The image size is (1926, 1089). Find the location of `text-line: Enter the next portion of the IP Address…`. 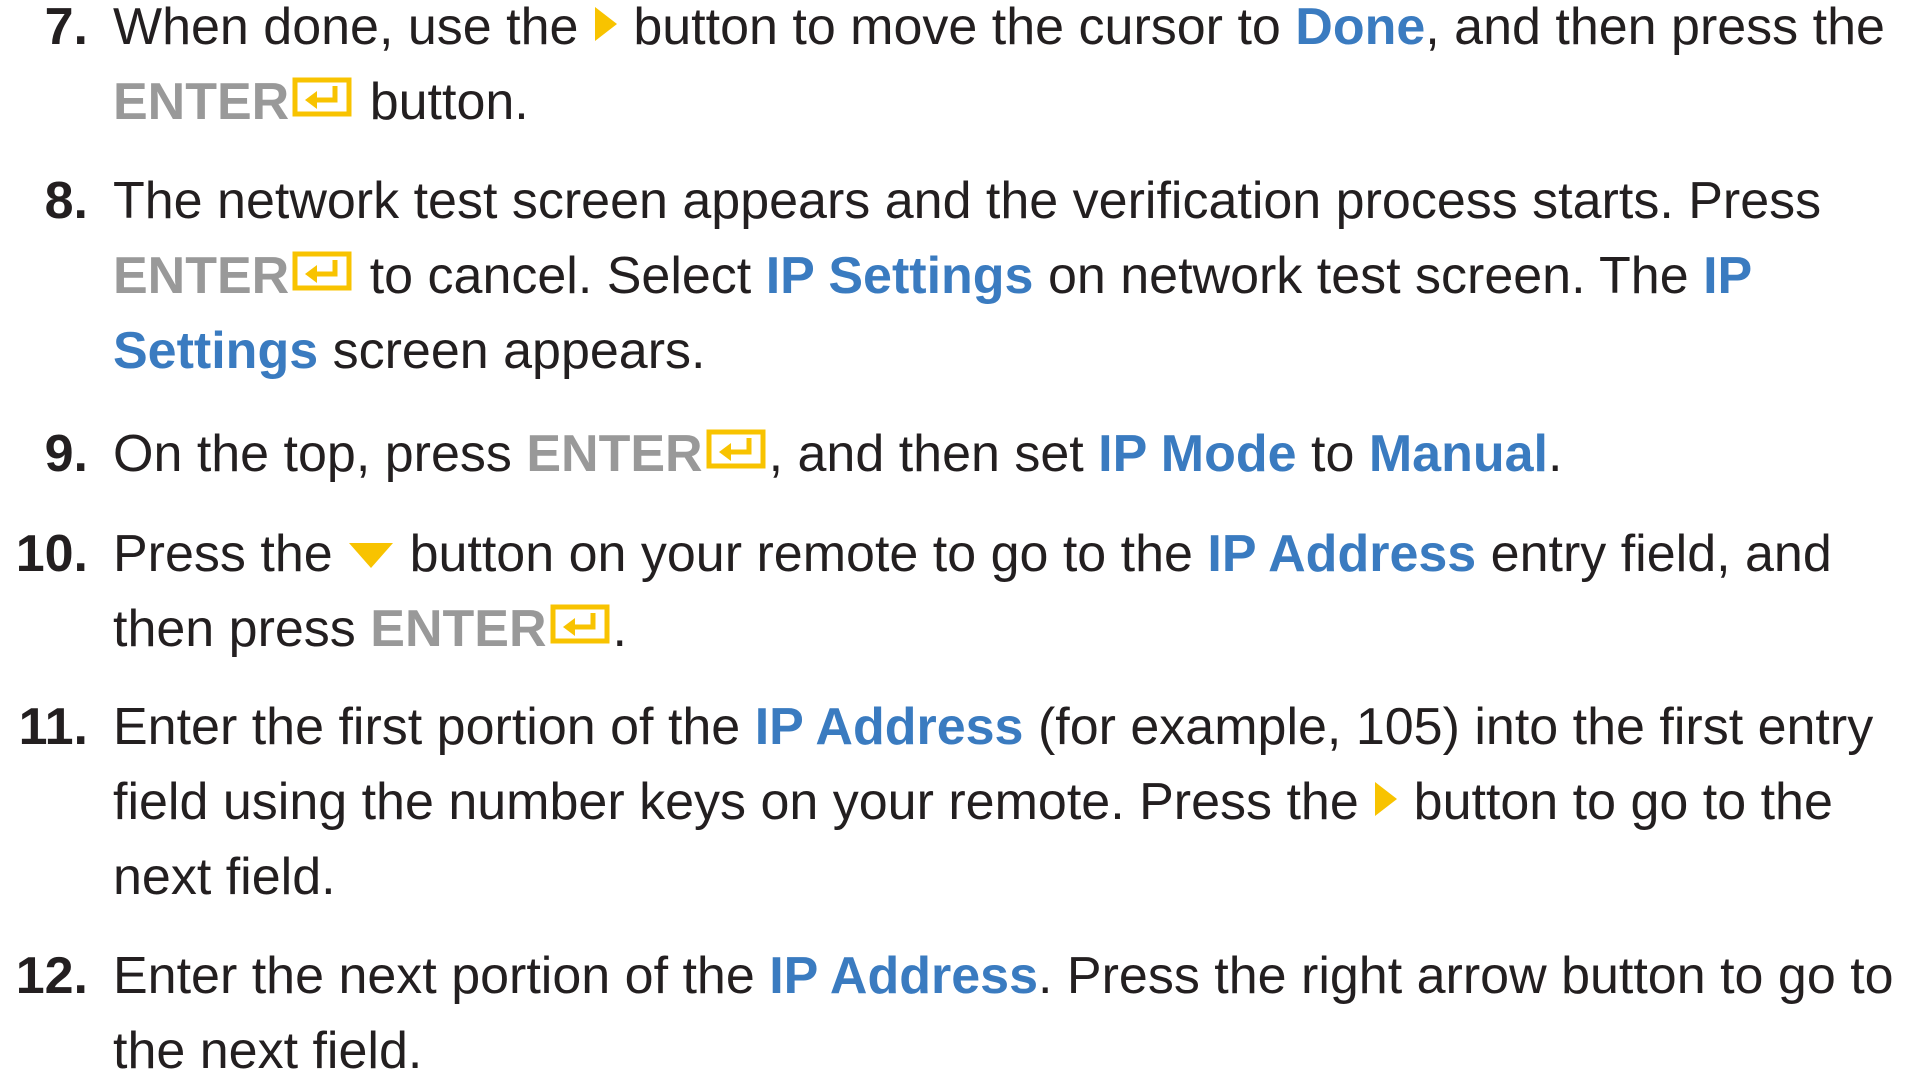

text-line: Enter the next portion of the IP Address… is located at coordinates (1013, 976).